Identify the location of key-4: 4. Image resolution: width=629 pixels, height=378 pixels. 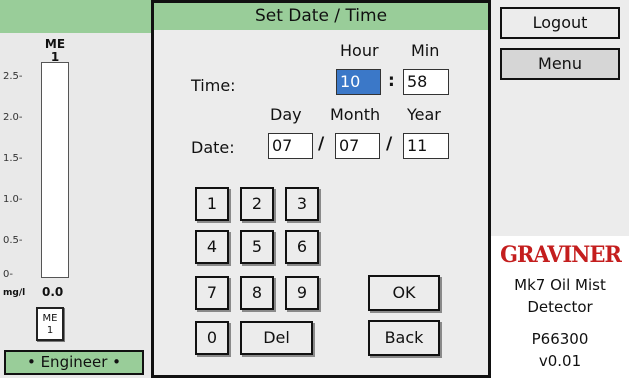
(212, 247).